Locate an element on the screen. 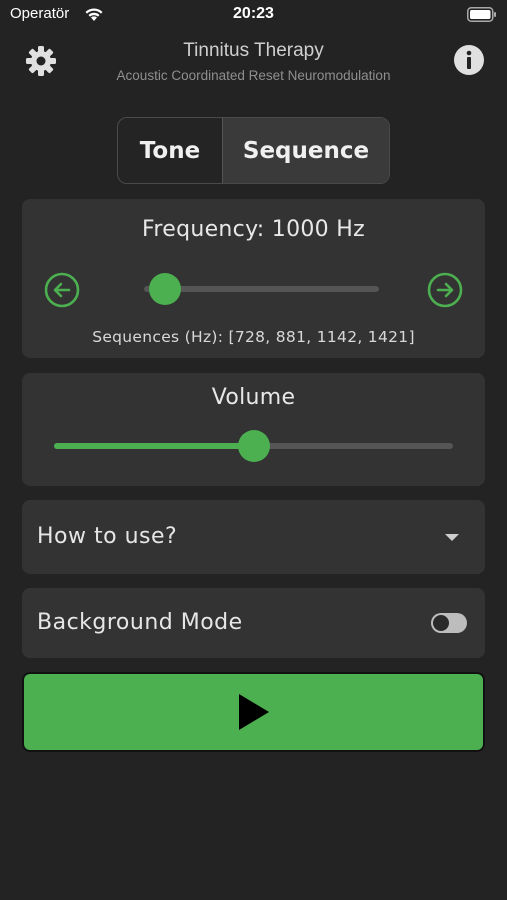 The height and width of the screenshot is (900, 507). volume-slider is located at coordinates (253, 446).